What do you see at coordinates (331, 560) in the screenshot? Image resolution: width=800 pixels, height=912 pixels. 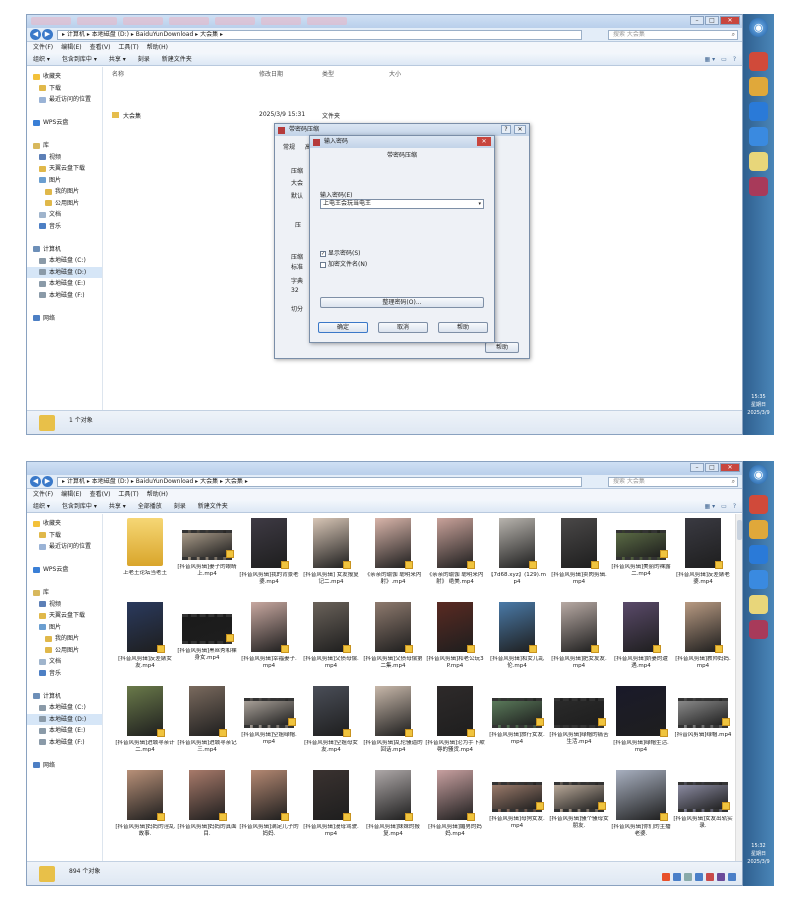 I see `video-file-item: [抖音风剪辑] 女友报复记二.mp4` at bounding box center [331, 560].